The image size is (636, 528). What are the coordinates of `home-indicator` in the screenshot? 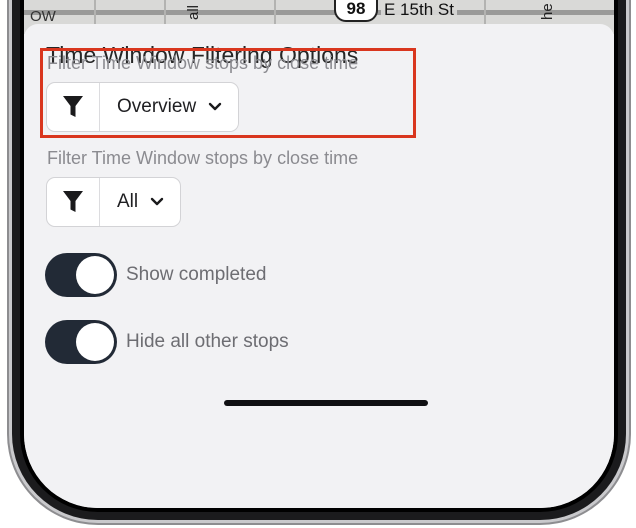 It's located at (326, 403).